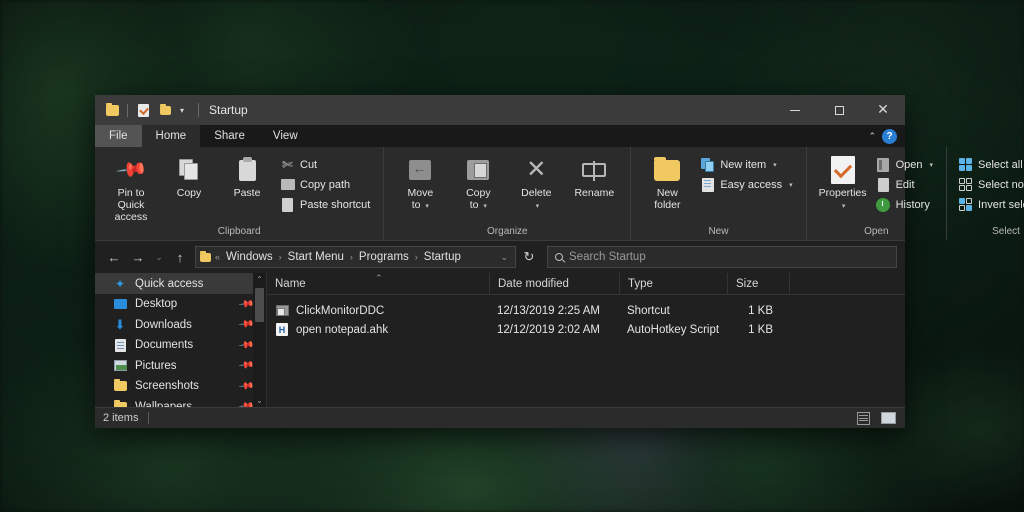 Image resolution: width=1024 pixels, height=512 pixels. What do you see at coordinates (180, 365) in the screenshot?
I see `sidebar-item-pictures: Pictures 📌` at bounding box center [180, 365].